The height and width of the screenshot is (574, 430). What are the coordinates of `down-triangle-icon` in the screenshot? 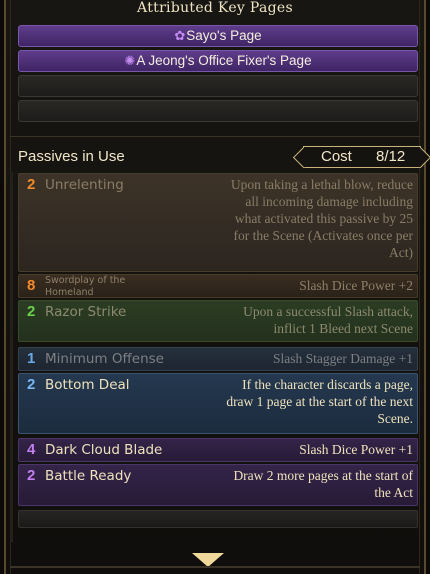 It's located at (208, 560).